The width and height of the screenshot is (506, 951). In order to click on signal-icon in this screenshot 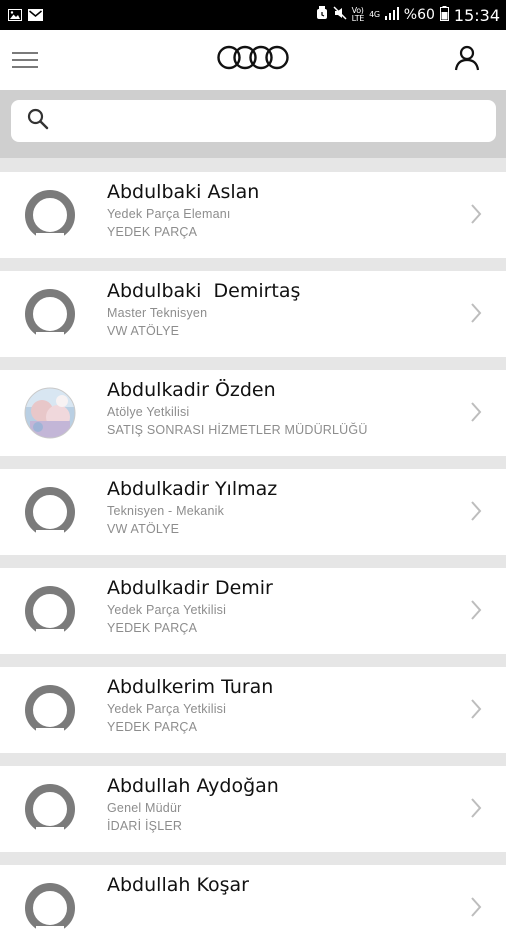, I will do `click(391, 15)`.